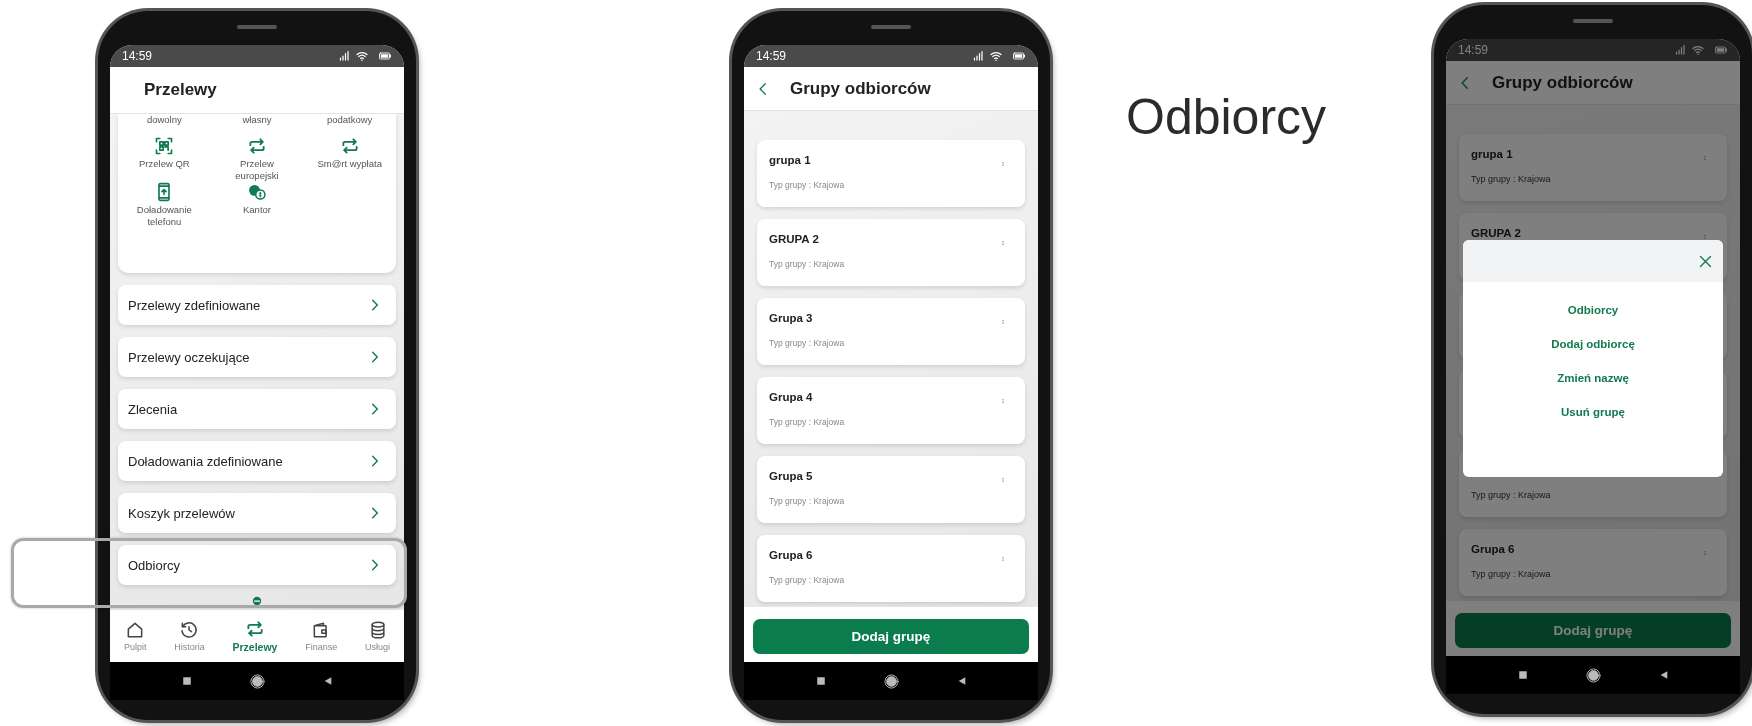 This screenshot has width=1752, height=726. I want to click on menu-row: Zlecenia, so click(257, 409).